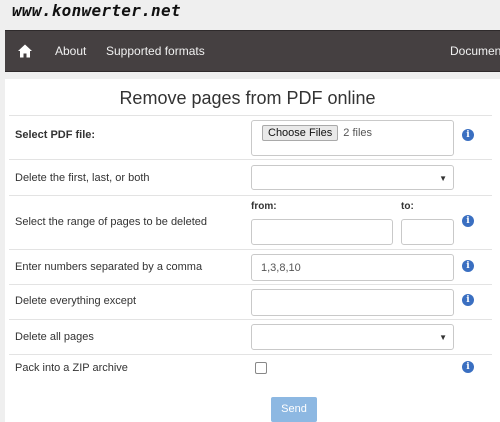  What do you see at coordinates (352, 177) in the screenshot?
I see `delete-first-last-select: ▼` at bounding box center [352, 177].